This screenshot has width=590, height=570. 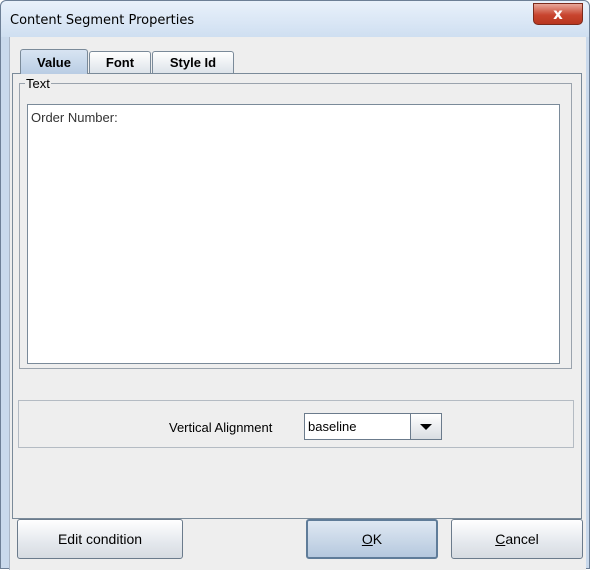 I want to click on vertical-alignment-select: baseline, so click(x=373, y=426).